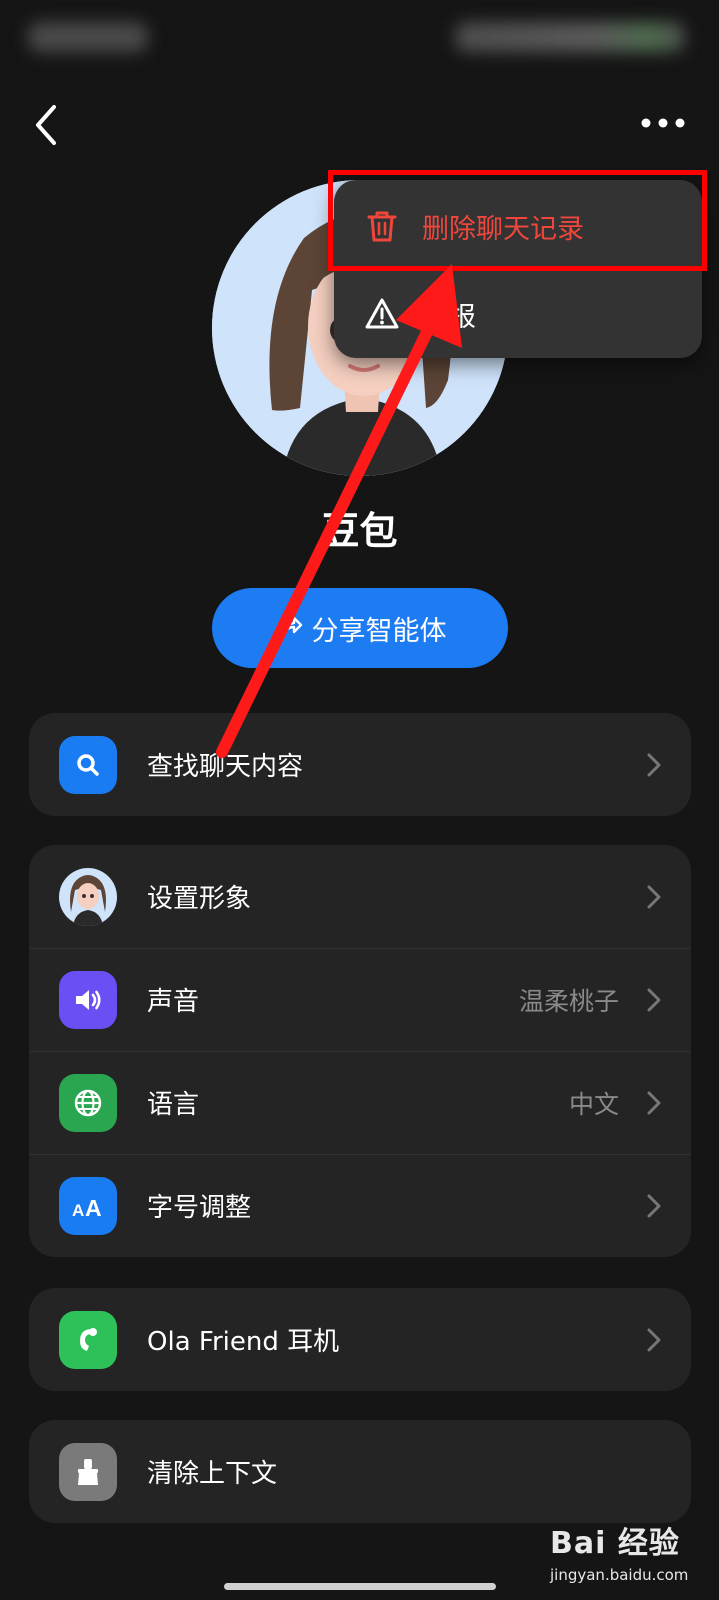  Describe the element at coordinates (88, 1339) in the screenshot. I see `earphone-icon` at that location.